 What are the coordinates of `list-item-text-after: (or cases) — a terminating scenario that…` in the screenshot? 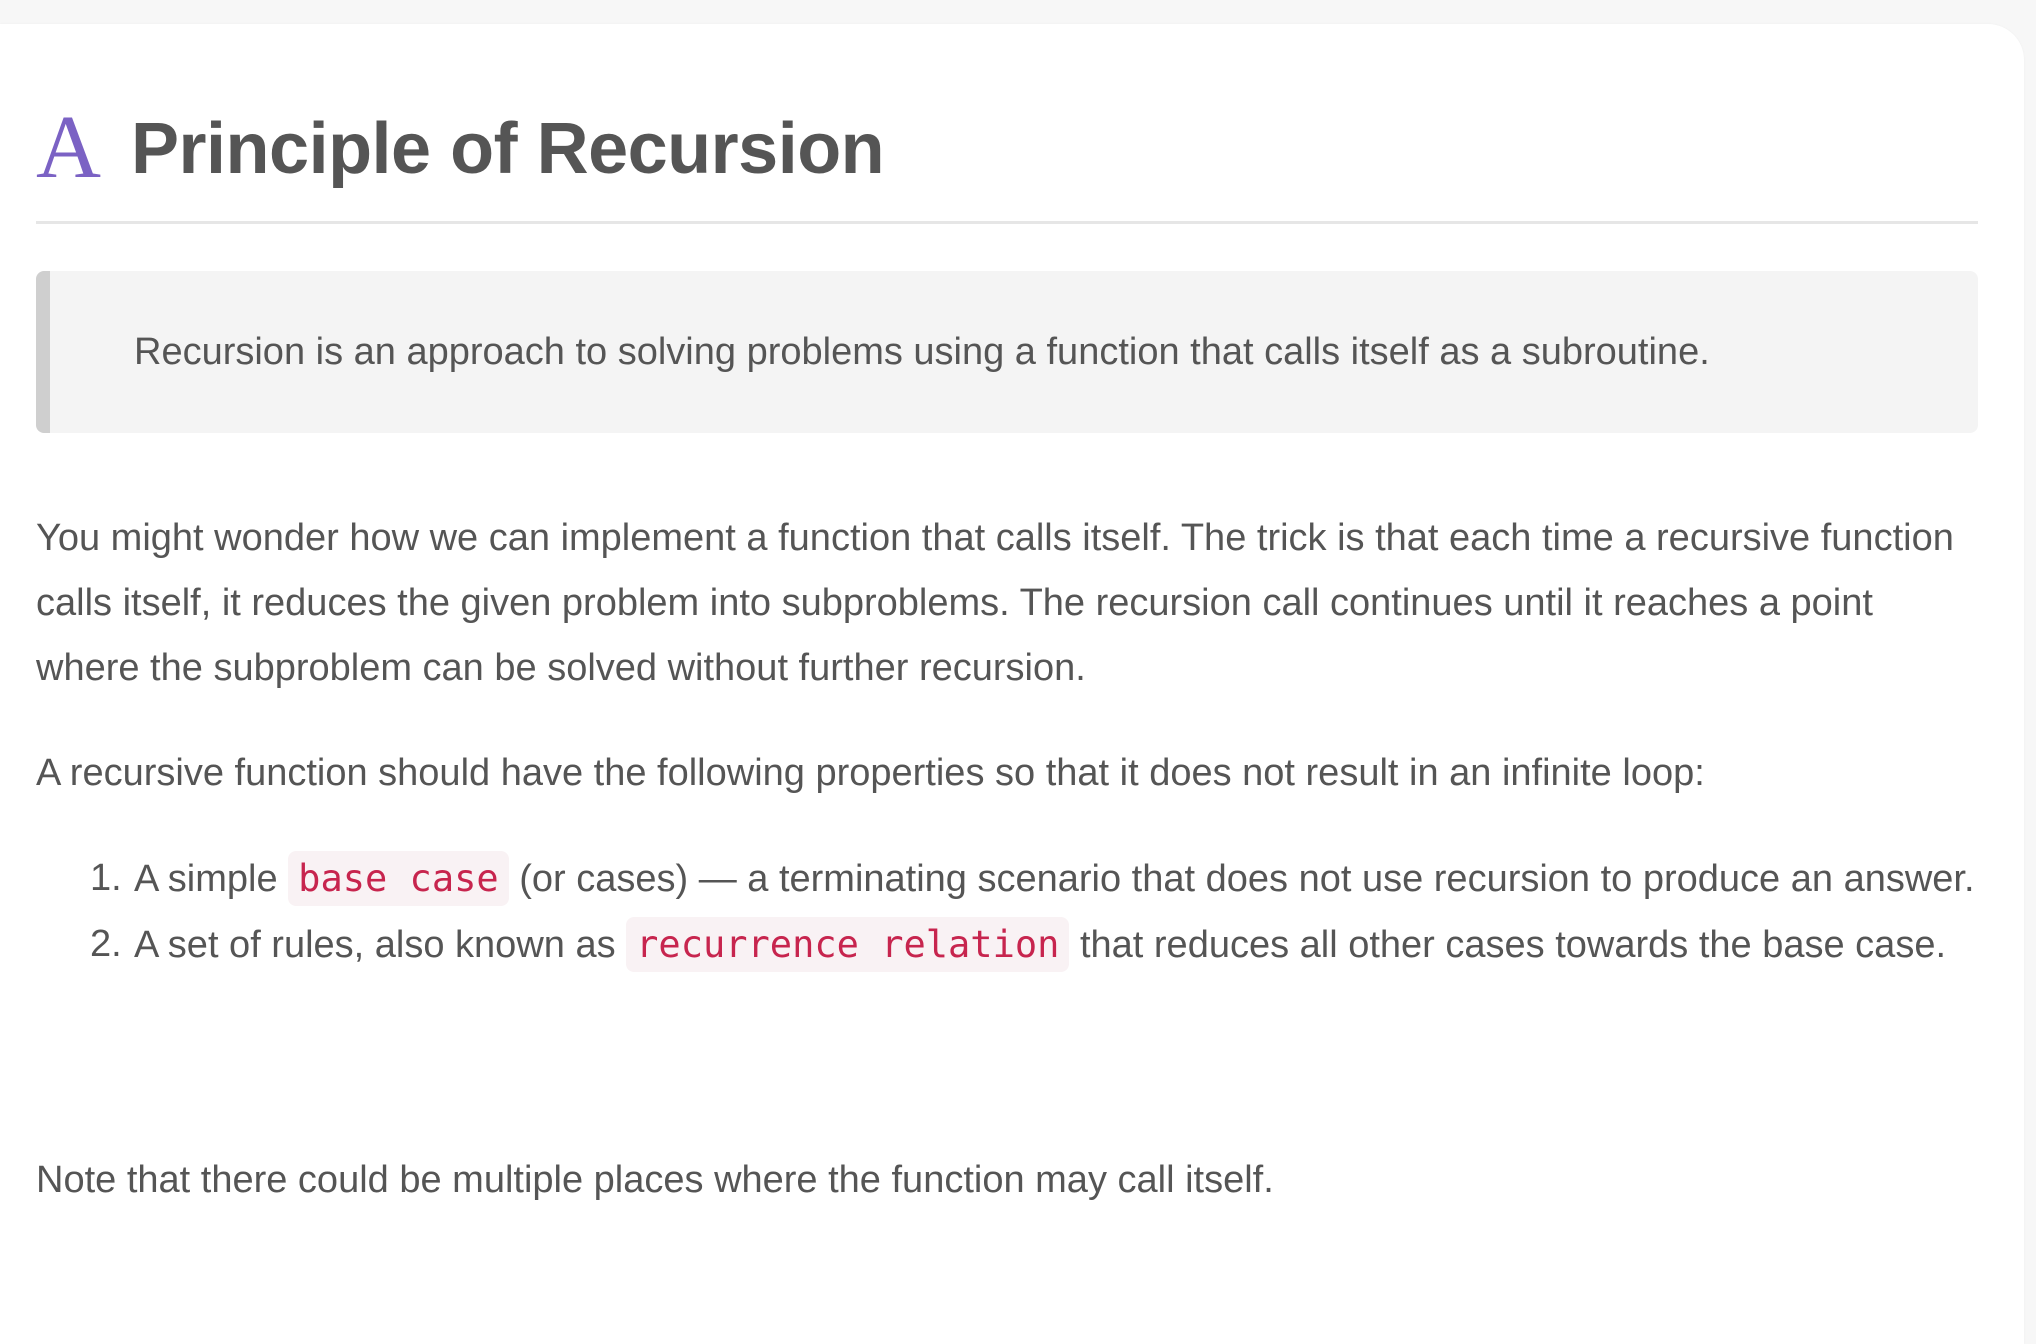 It's located at (1241, 879).